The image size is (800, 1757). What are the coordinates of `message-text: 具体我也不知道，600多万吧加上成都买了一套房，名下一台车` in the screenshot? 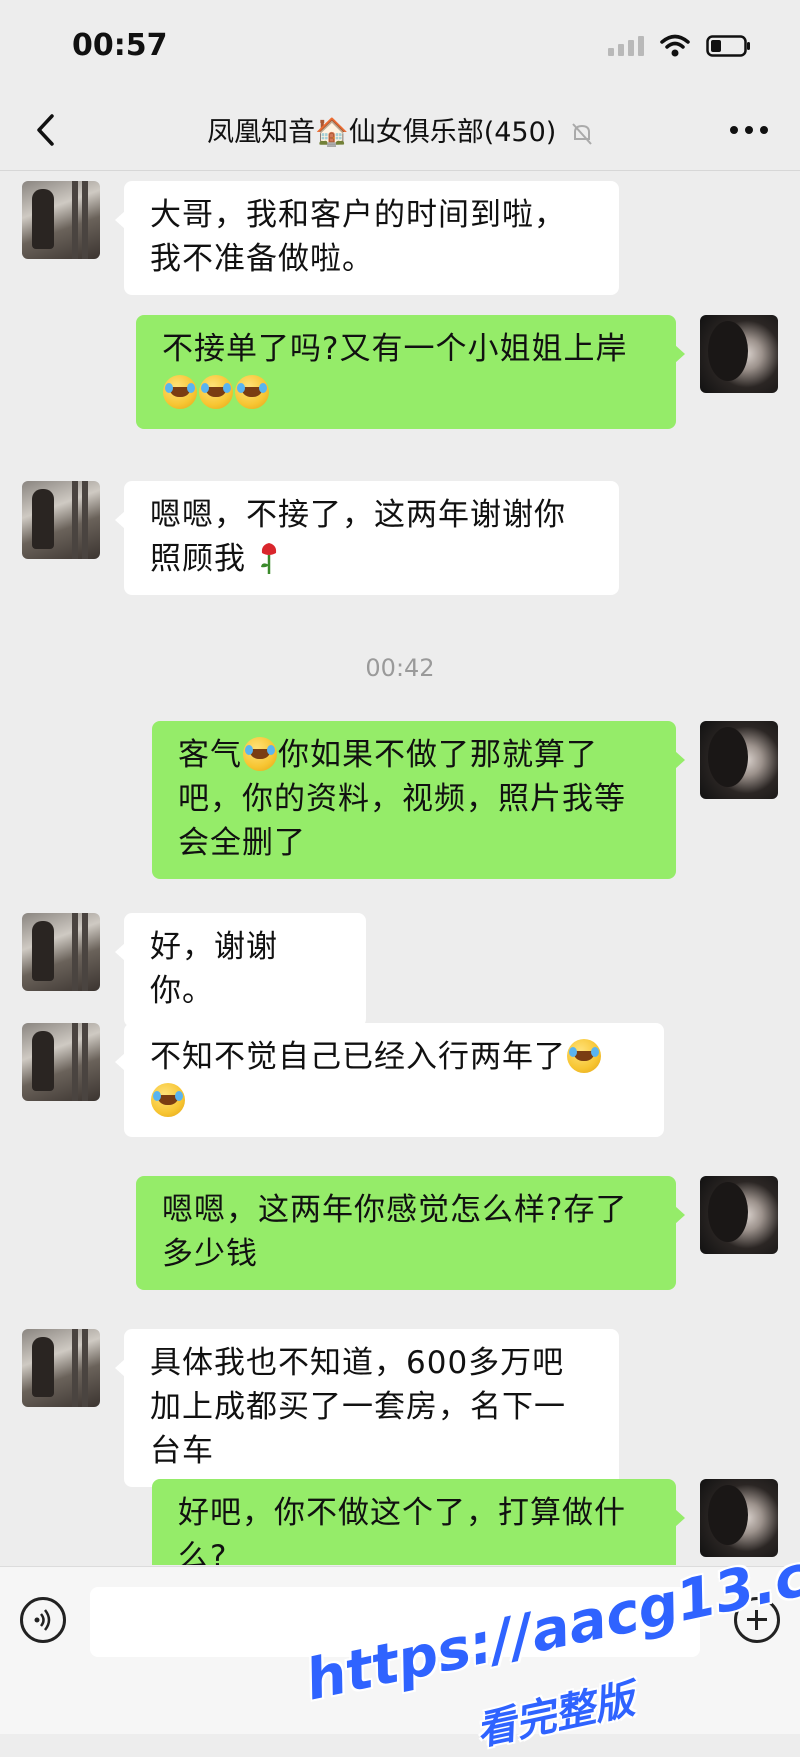 It's located at (358, 1407).